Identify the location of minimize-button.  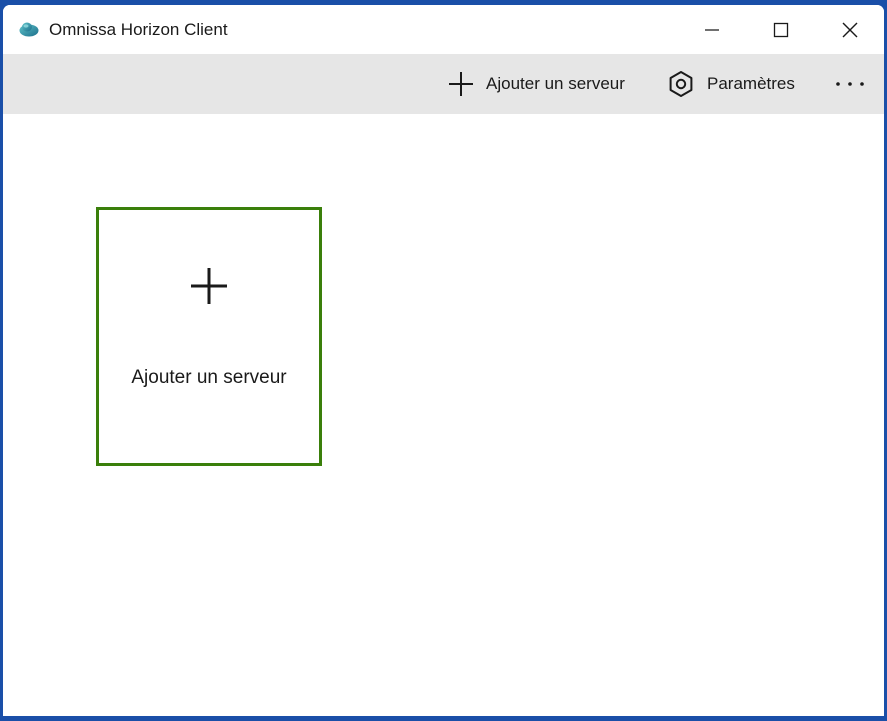
(712, 29).